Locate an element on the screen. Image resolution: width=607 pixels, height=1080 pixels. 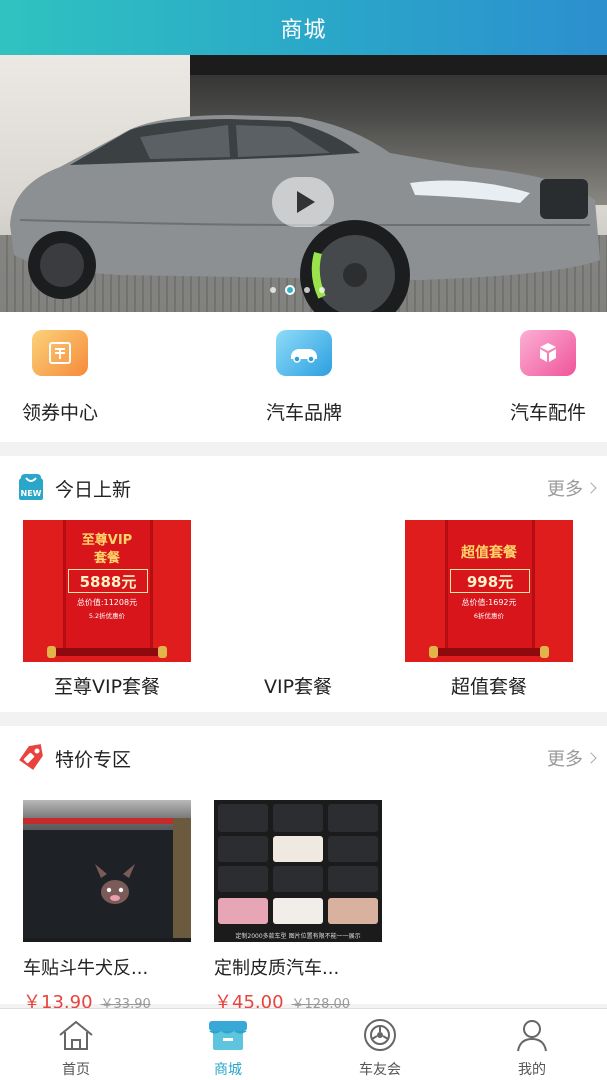
package-poster: 至尊VIP 套餐 5888元 总价值:11208元 5.2折优惠价 is located at coordinates (107, 591).